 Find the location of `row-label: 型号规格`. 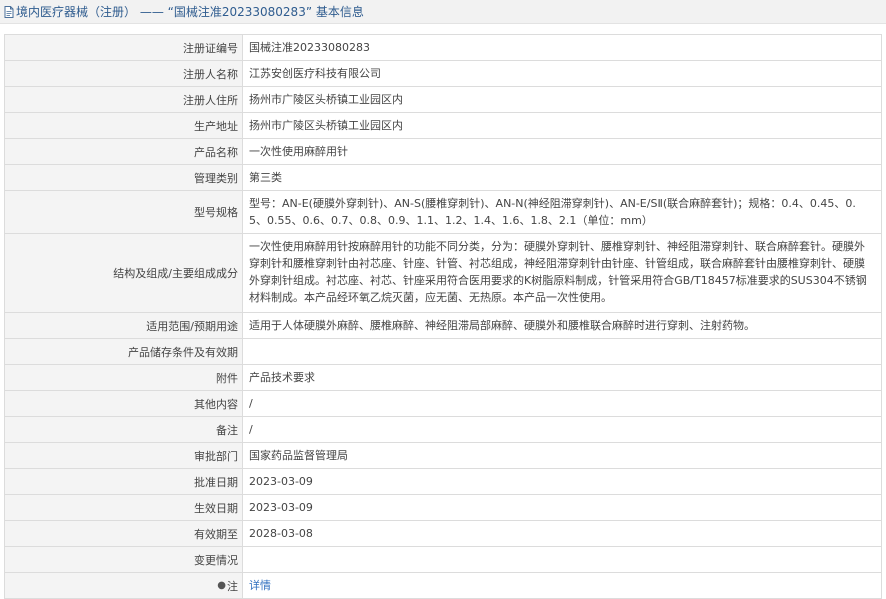

row-label: 型号规格 is located at coordinates (124, 212).